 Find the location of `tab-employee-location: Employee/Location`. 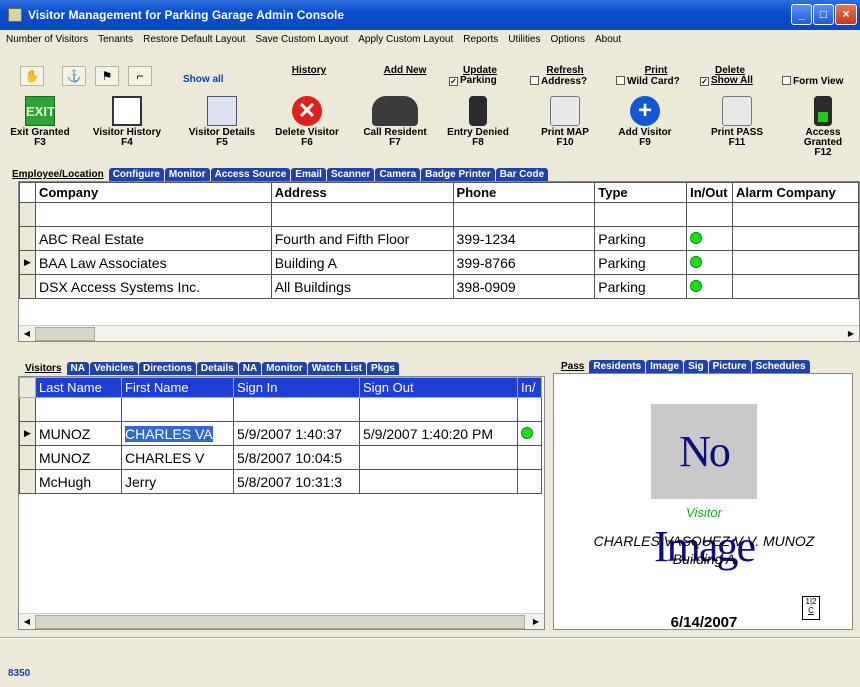

tab-employee-location: Employee/Location is located at coordinates (58, 174).